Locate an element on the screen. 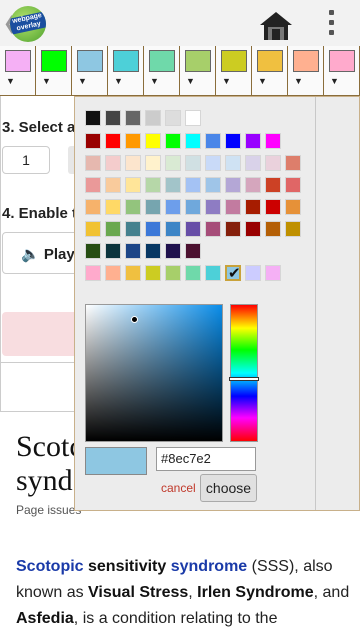 The height and width of the screenshot is (640, 360). number-input: 1 is located at coordinates (26, 160).